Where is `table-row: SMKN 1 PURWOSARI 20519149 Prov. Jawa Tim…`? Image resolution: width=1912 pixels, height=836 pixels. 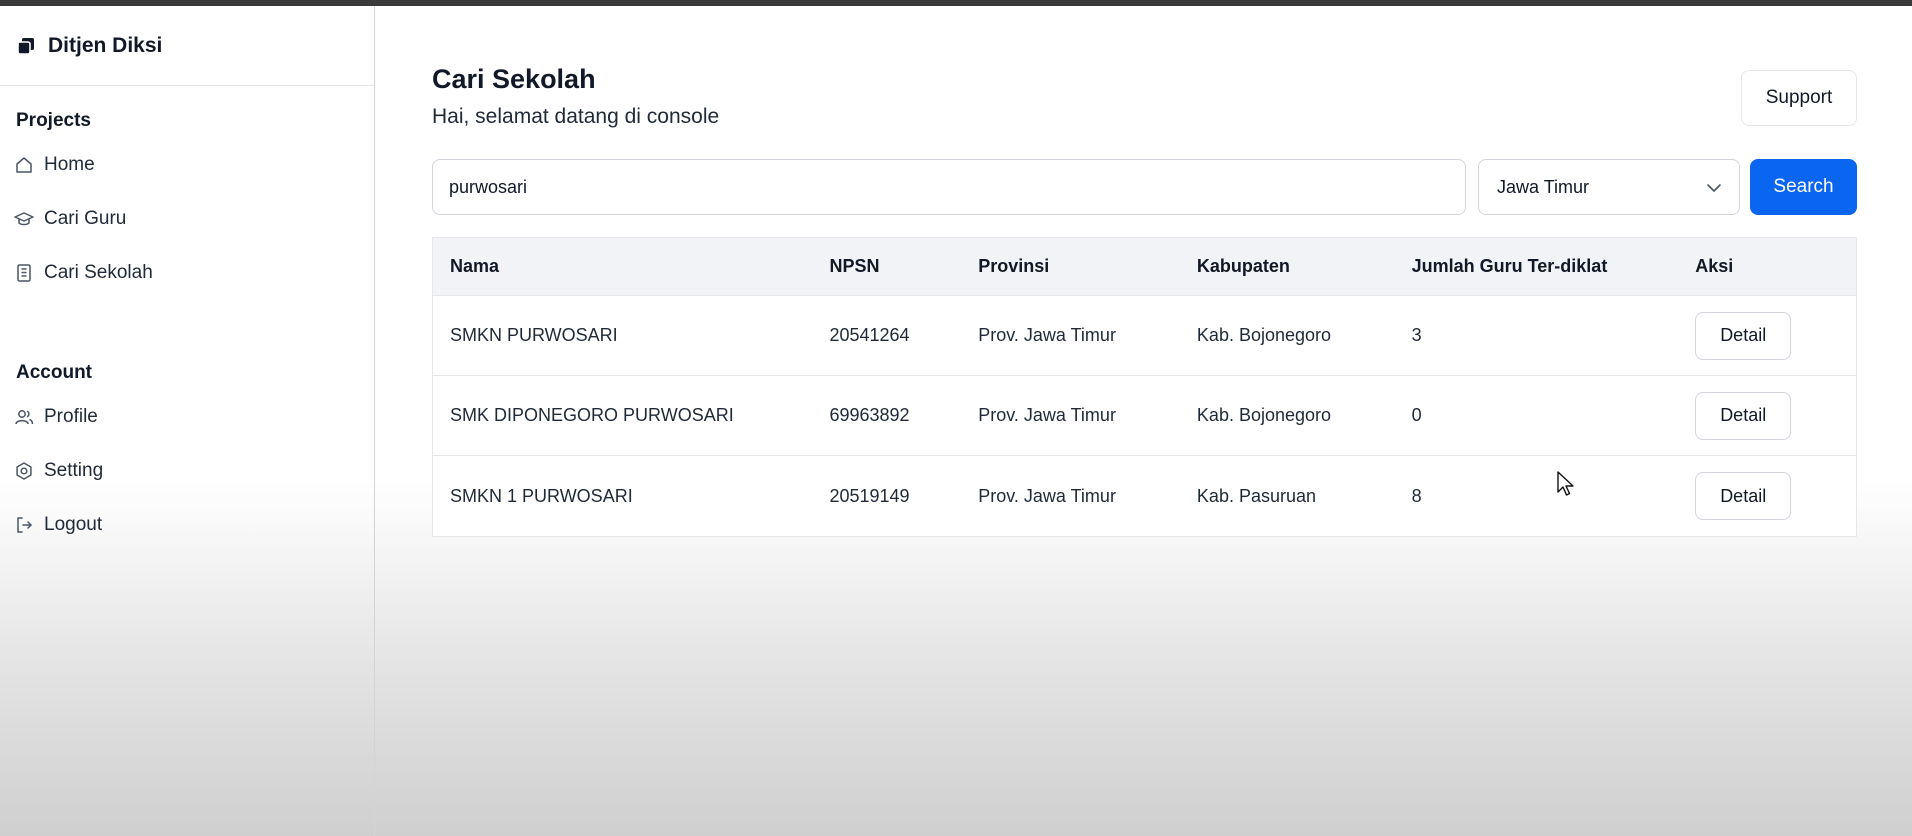 table-row: SMKN 1 PURWOSARI 20519149 Prov. Jawa Tim… is located at coordinates (1144, 496).